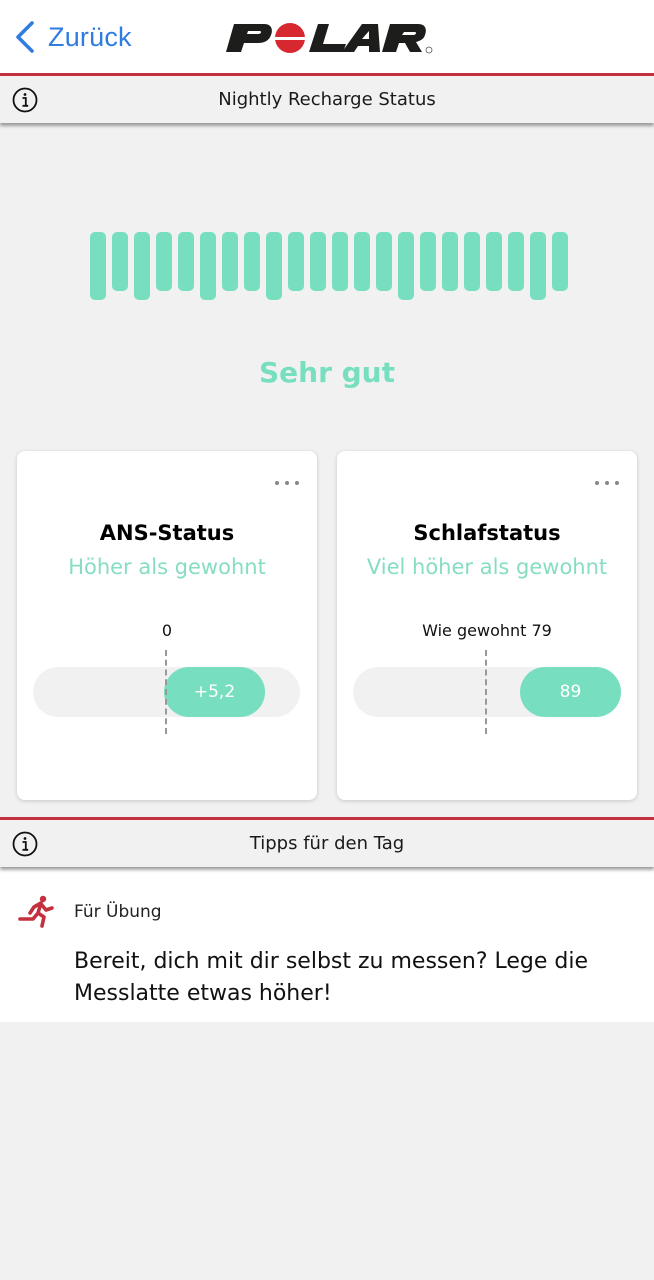 This screenshot has height=1280, width=654. What do you see at coordinates (570, 692) in the screenshot?
I see `value-pill: 89` at bounding box center [570, 692].